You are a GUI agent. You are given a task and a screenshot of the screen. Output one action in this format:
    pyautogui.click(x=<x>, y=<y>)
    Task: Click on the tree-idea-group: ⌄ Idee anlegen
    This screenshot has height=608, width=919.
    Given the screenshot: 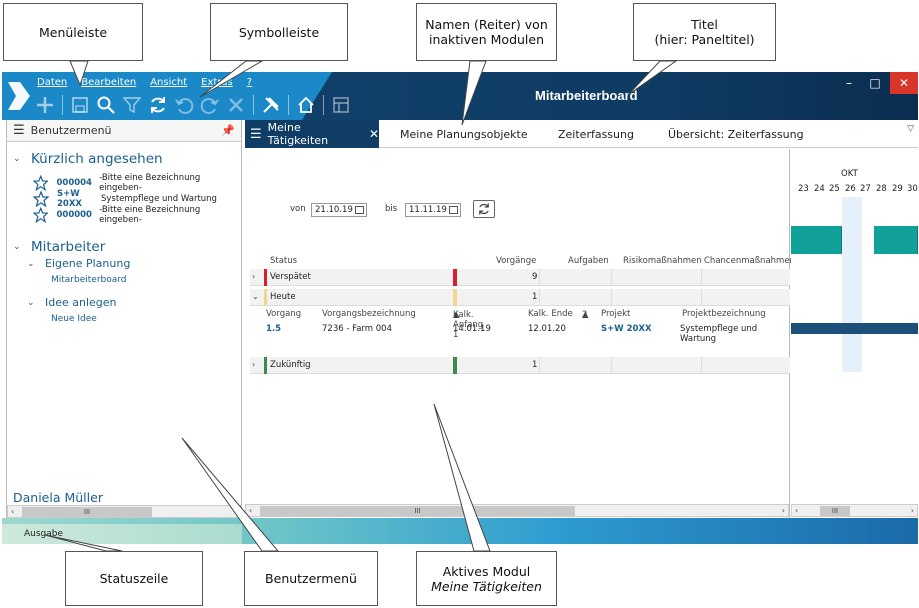 What is the action you would take?
    pyautogui.click(x=72, y=302)
    